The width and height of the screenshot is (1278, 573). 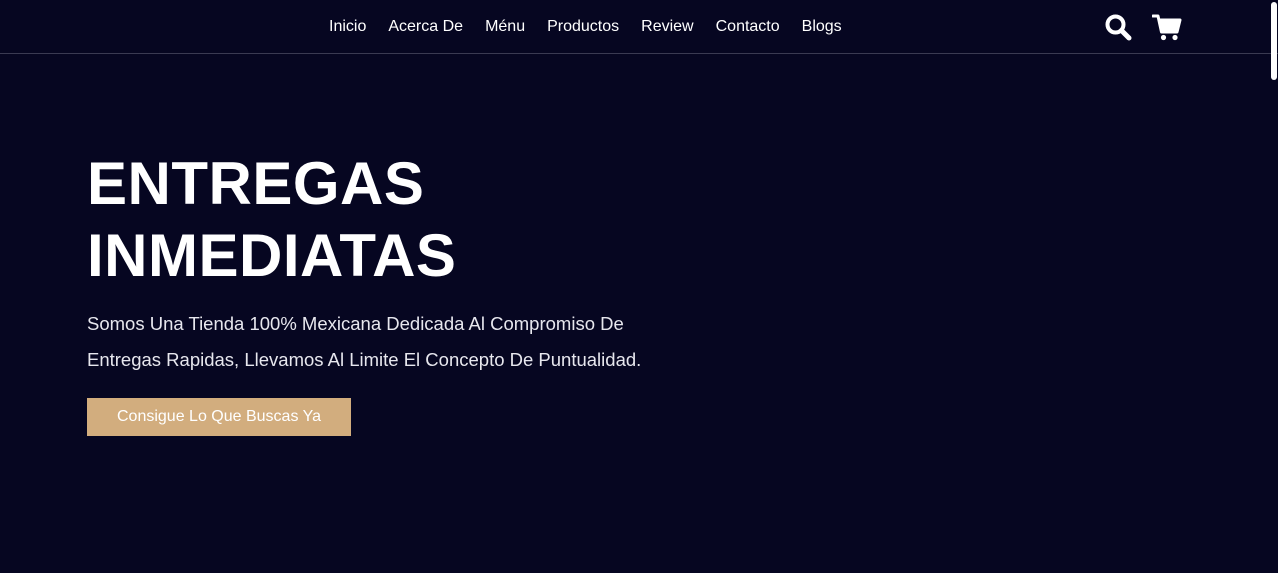 I want to click on nav-item-menu: Ménu, so click(x=505, y=27).